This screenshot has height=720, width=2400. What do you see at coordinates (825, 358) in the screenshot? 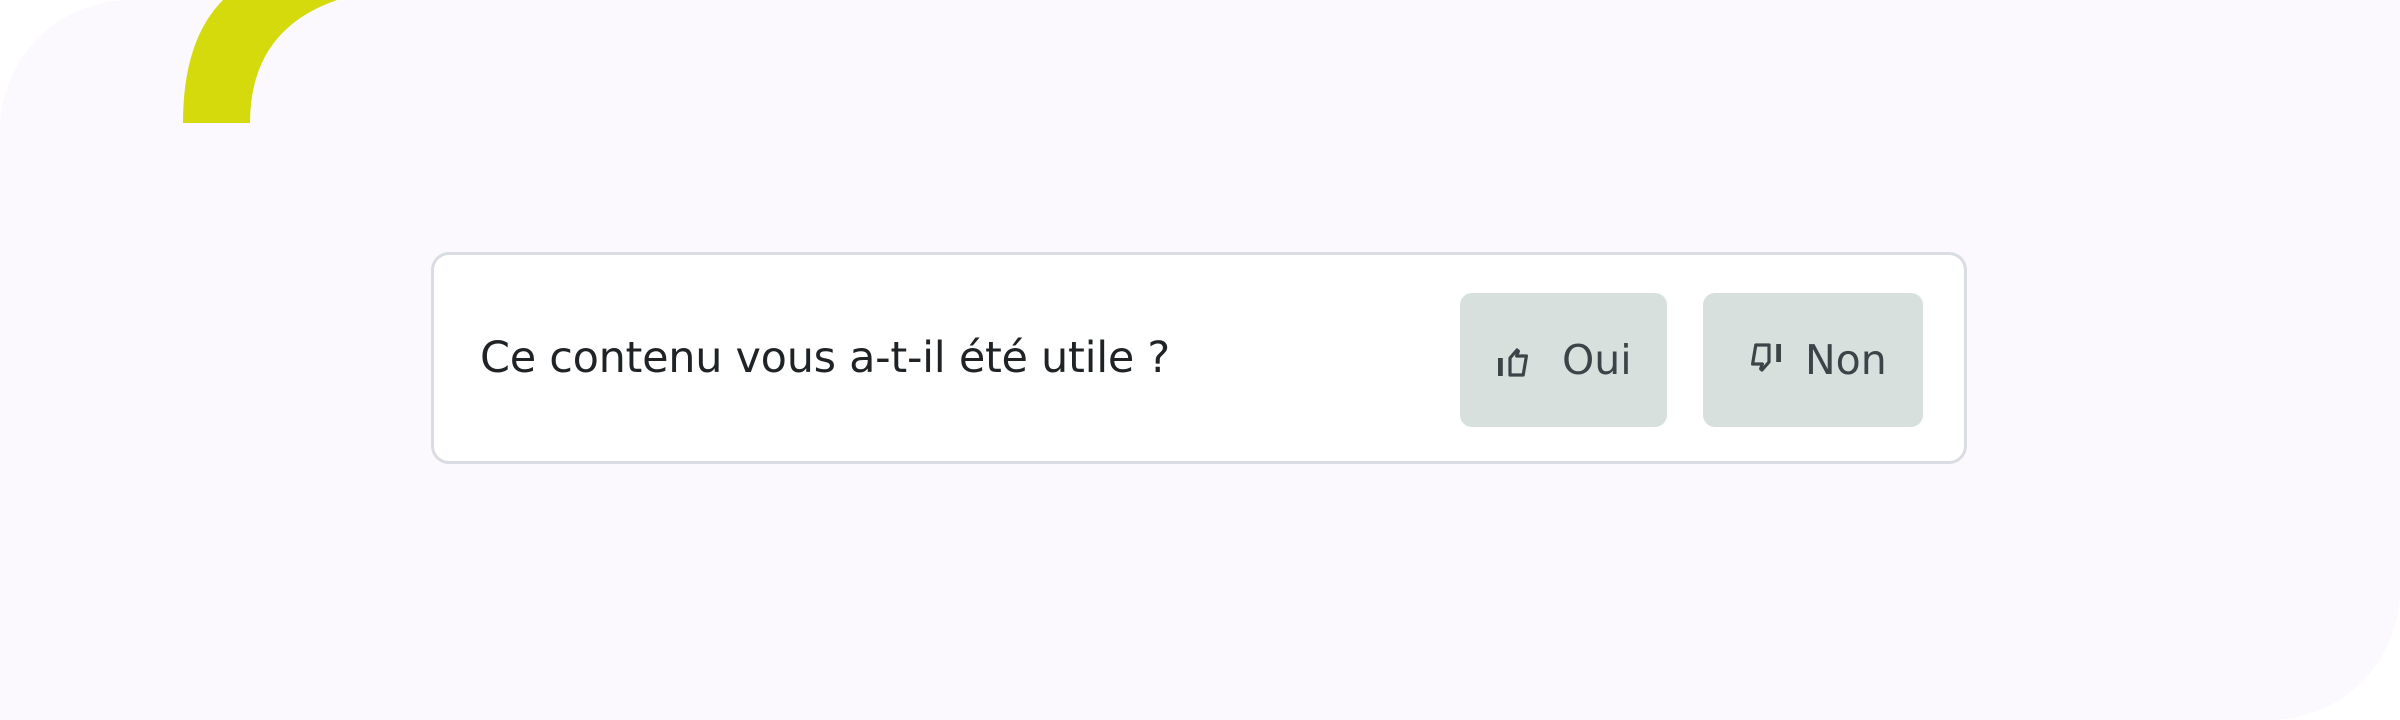
I see `feedback-question: Ce contenu vous a-t-il été utile ?` at bounding box center [825, 358].